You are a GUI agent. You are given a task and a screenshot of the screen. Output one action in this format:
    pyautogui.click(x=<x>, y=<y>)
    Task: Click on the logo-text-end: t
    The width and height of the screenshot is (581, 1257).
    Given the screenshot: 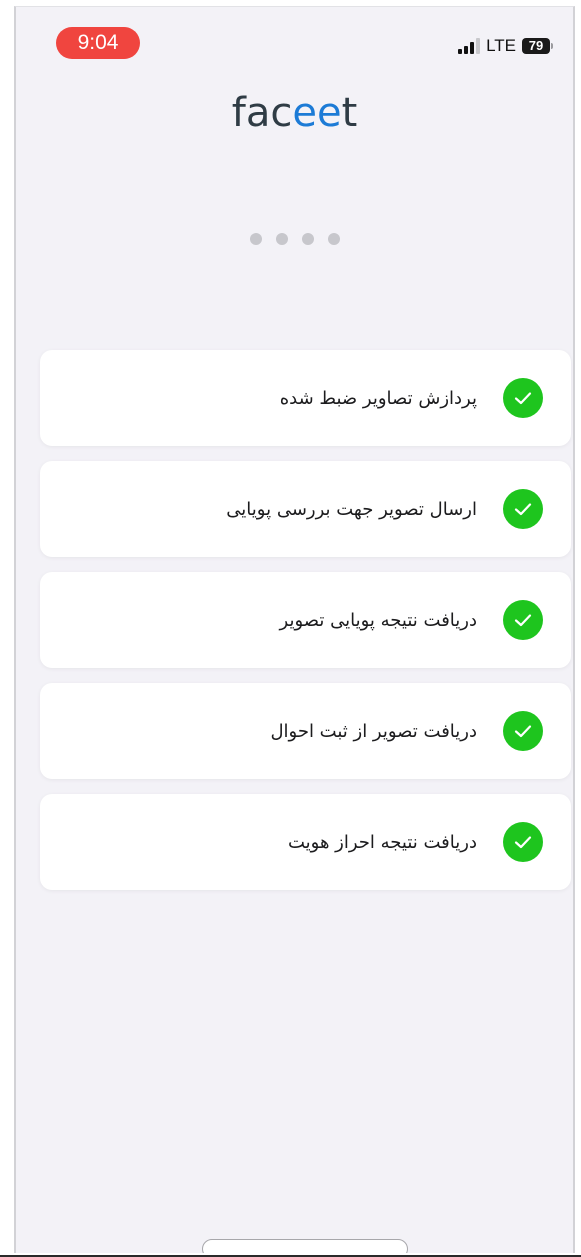 What is the action you would take?
    pyautogui.click(x=349, y=113)
    